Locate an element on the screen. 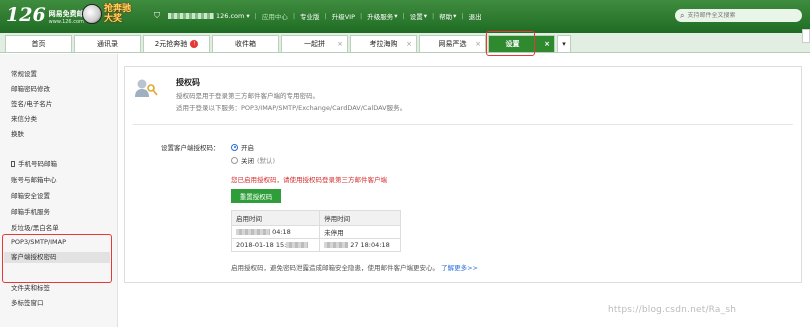 This screenshot has height=327, width=810. logo-number: 126 is located at coordinates (26, 15).